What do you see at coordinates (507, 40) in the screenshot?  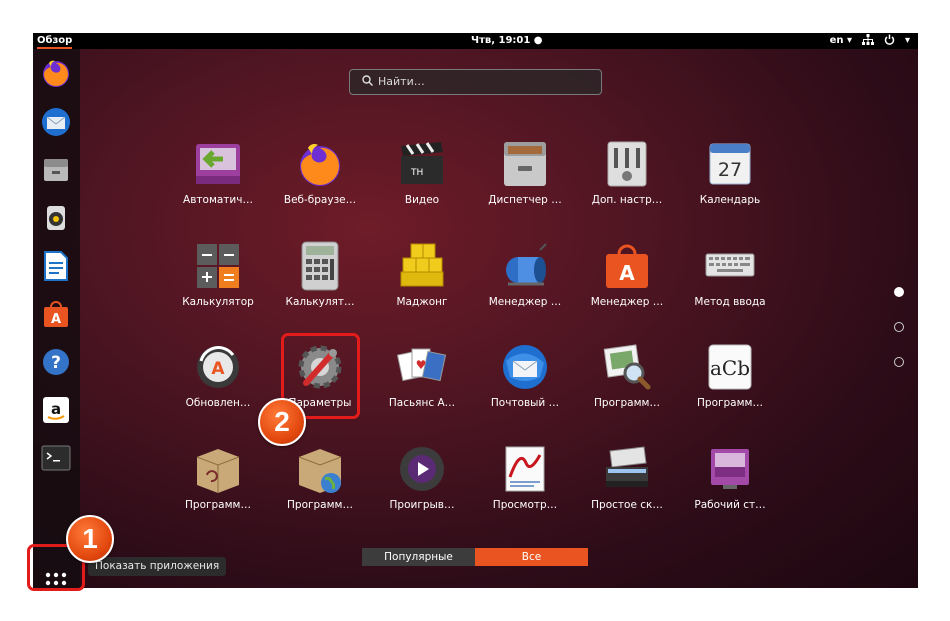 I see `clock: Чтв, 19:01 ●` at bounding box center [507, 40].